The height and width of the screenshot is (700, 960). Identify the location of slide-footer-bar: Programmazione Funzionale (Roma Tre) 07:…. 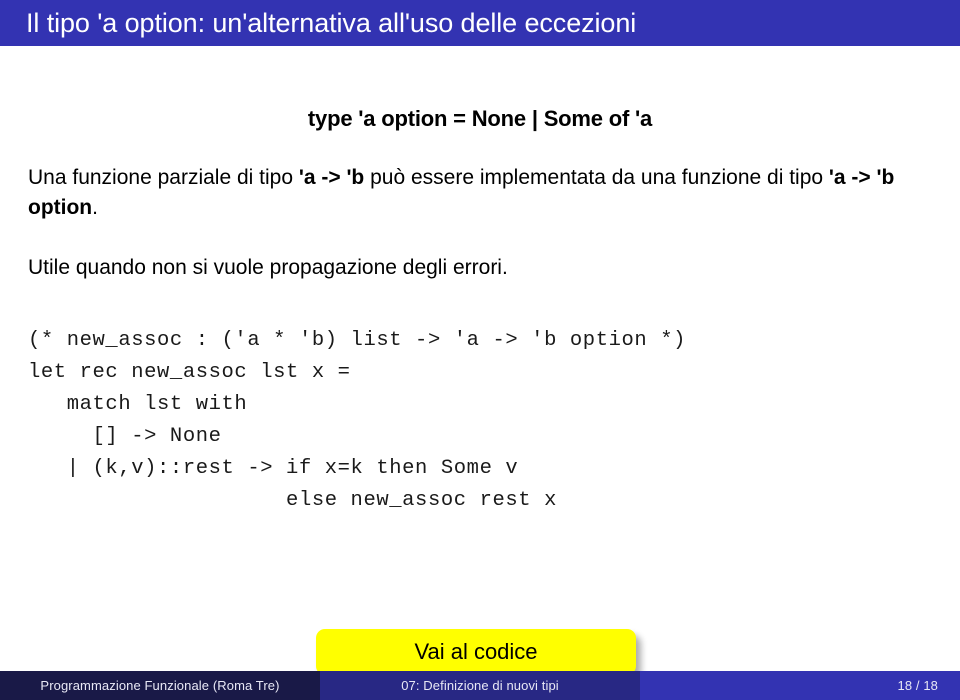
(480, 685).